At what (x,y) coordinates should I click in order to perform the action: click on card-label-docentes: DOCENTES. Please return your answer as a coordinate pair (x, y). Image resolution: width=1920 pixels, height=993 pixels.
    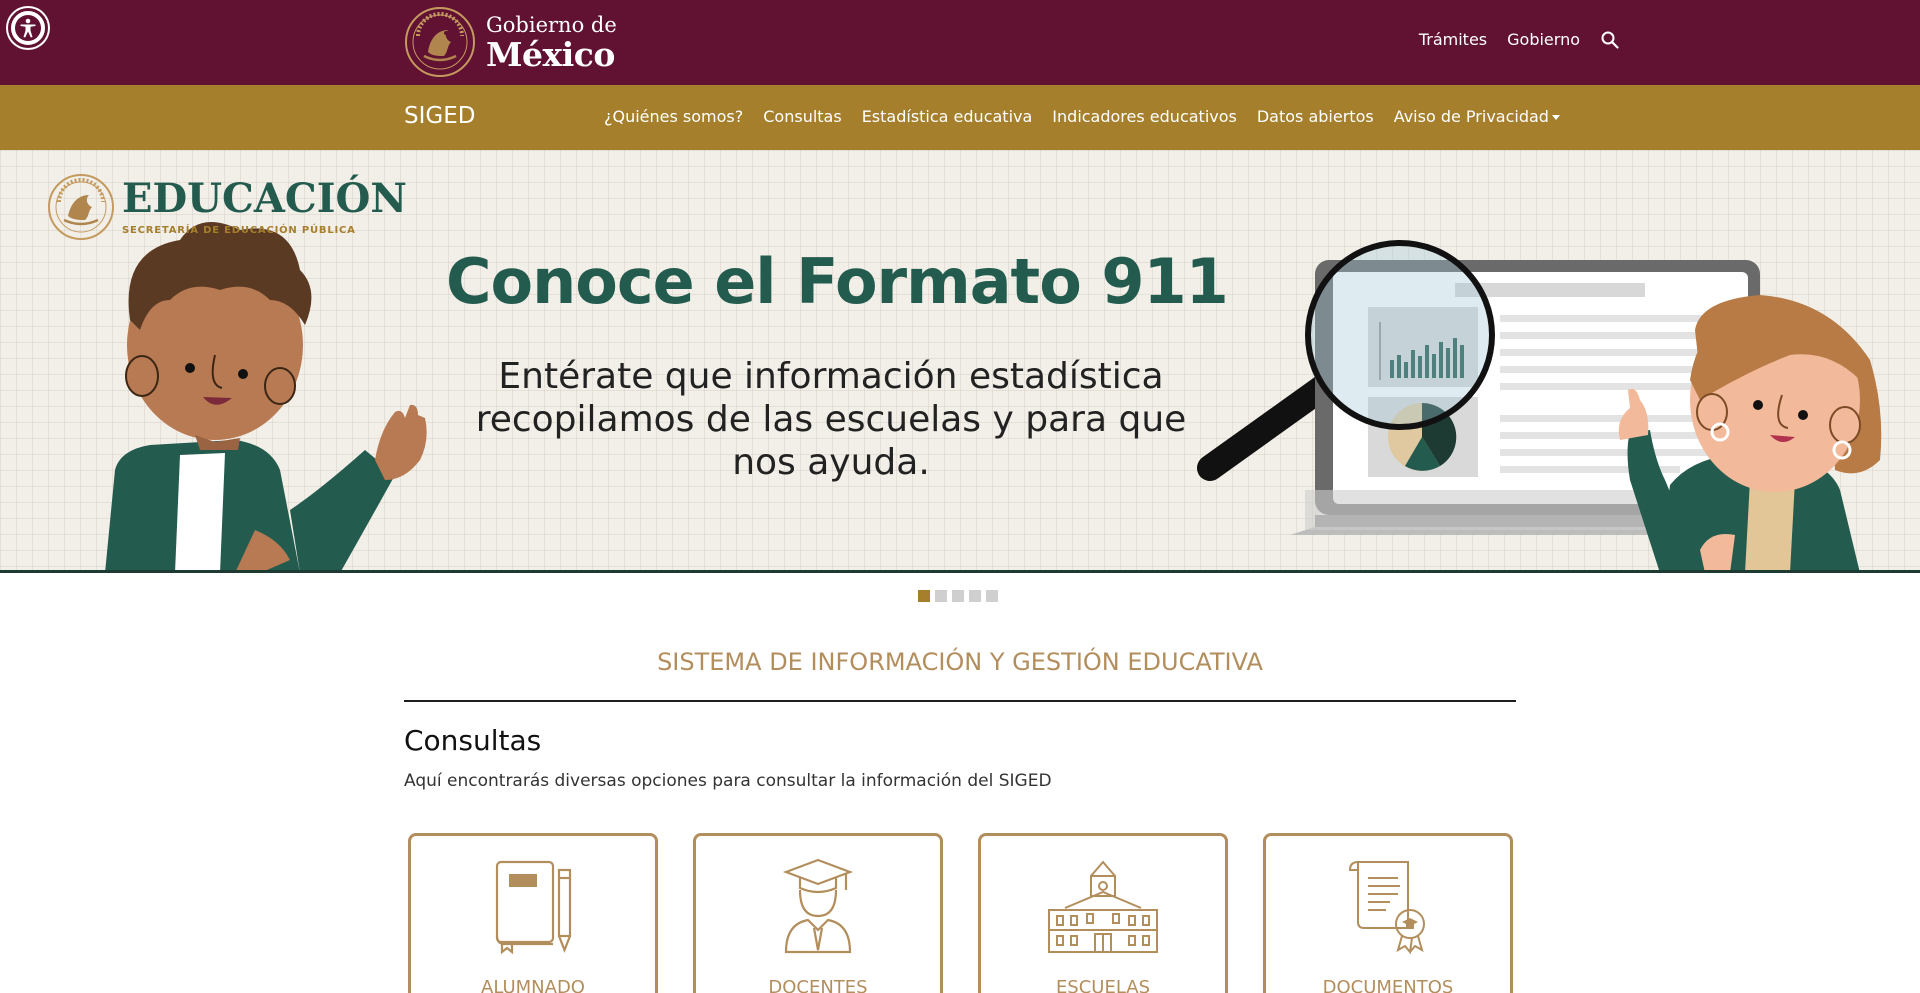
    Looking at the image, I should click on (818, 985).